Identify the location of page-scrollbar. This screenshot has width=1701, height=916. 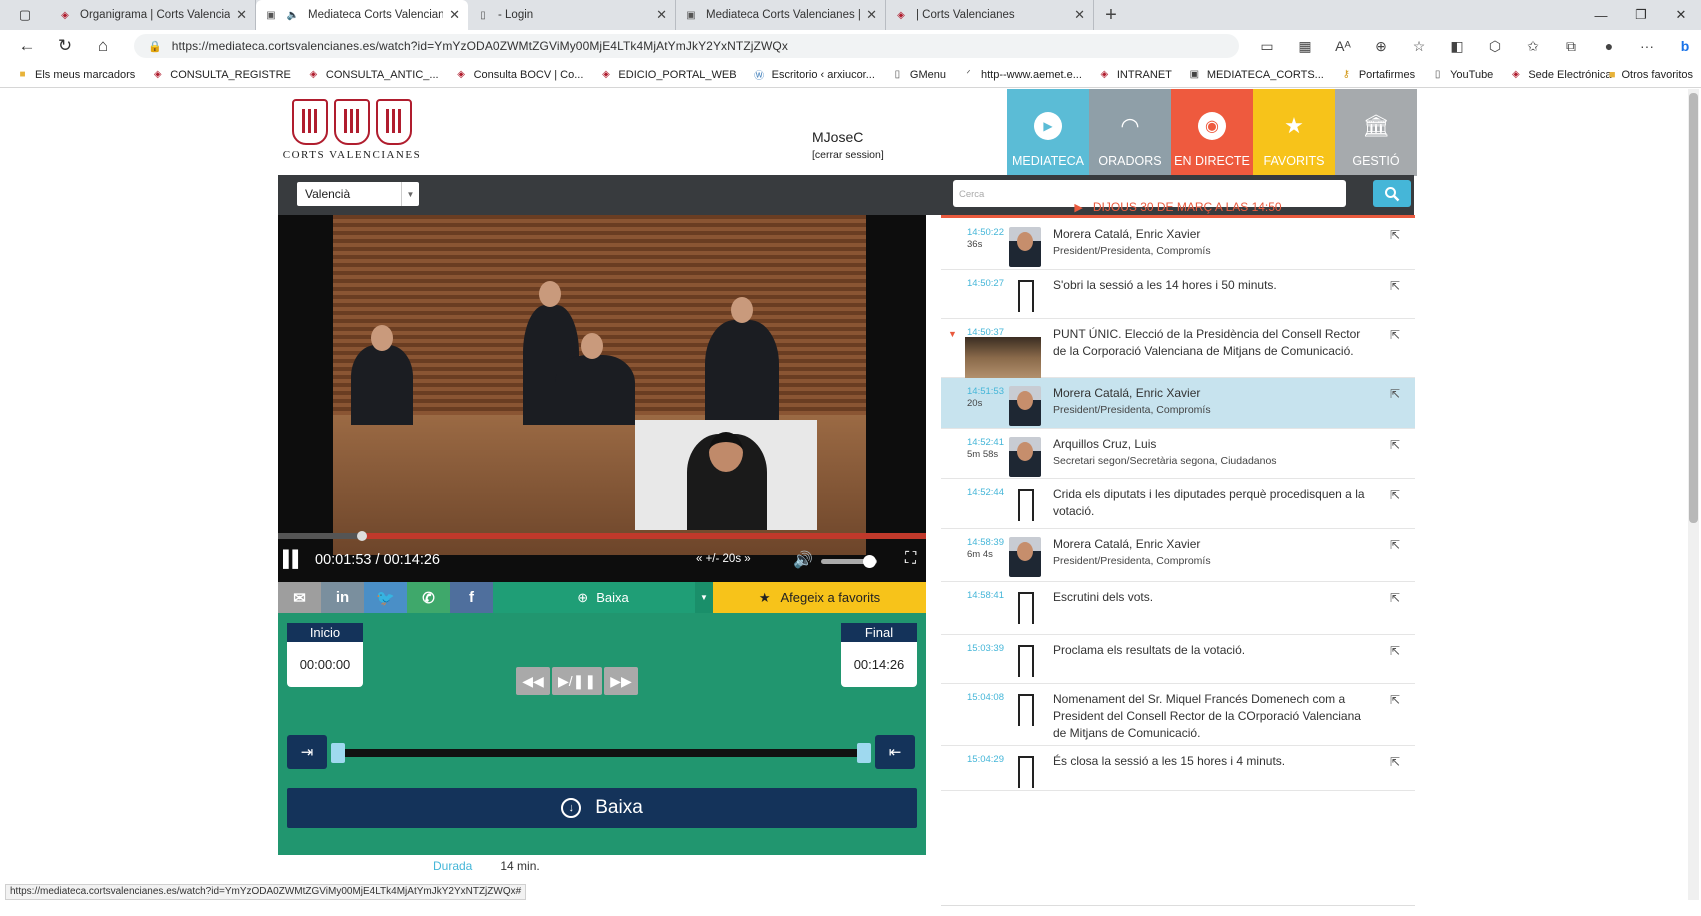
(1693, 494).